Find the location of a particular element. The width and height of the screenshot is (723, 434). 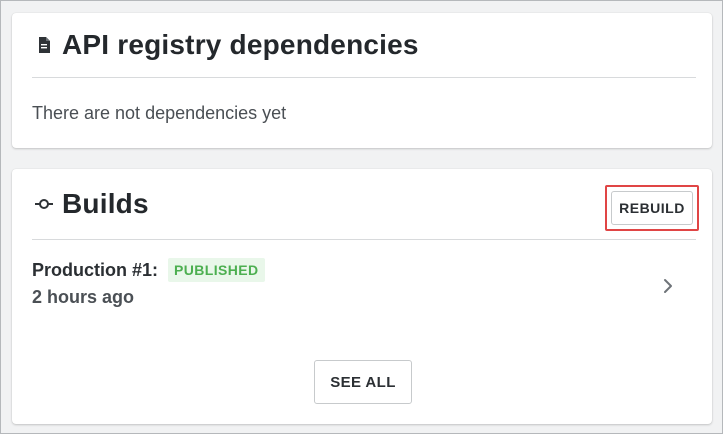

rebuild-button: REBUILD is located at coordinates (652, 208).